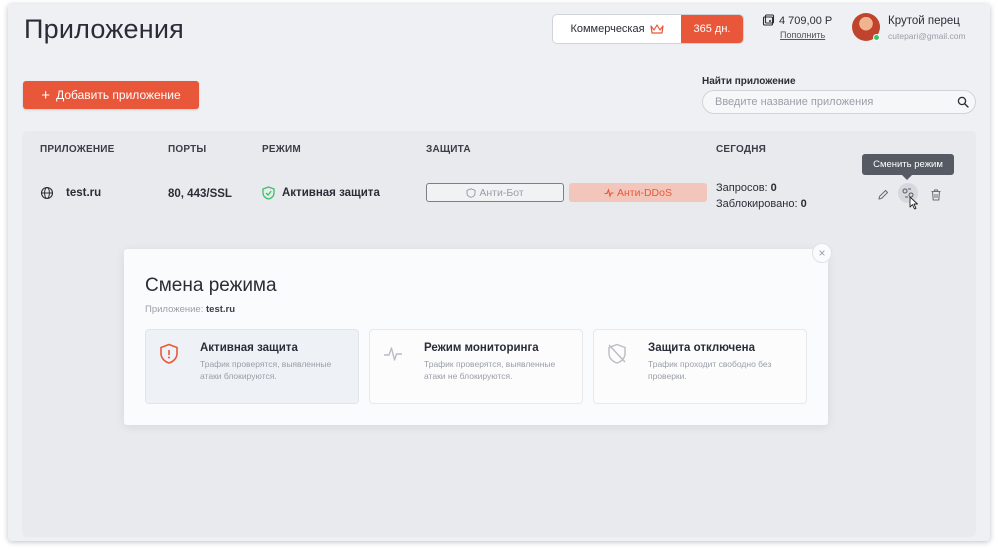 The height and width of the screenshot is (549, 998). I want to click on search-box, so click(839, 102).